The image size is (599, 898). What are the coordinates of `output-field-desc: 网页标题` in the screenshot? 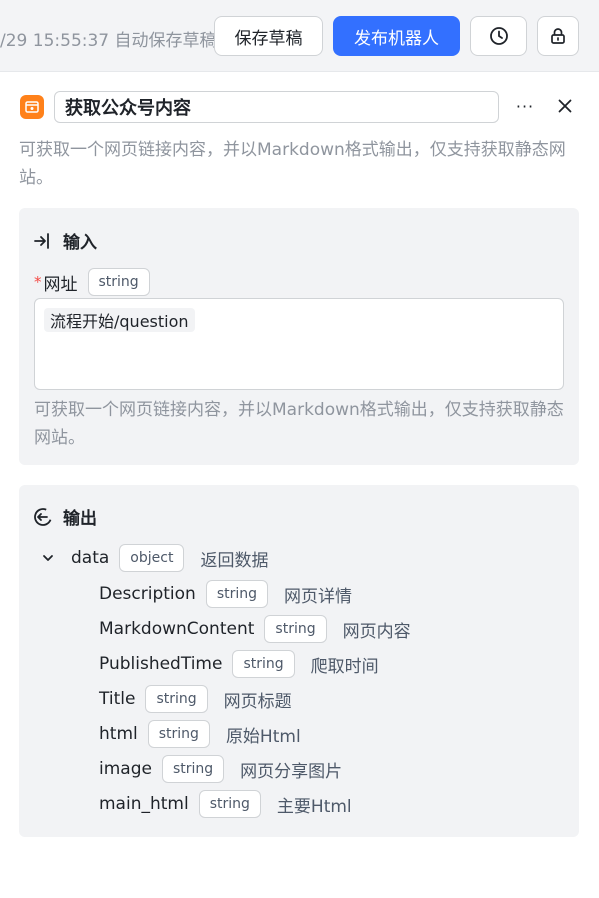 It's located at (257, 701).